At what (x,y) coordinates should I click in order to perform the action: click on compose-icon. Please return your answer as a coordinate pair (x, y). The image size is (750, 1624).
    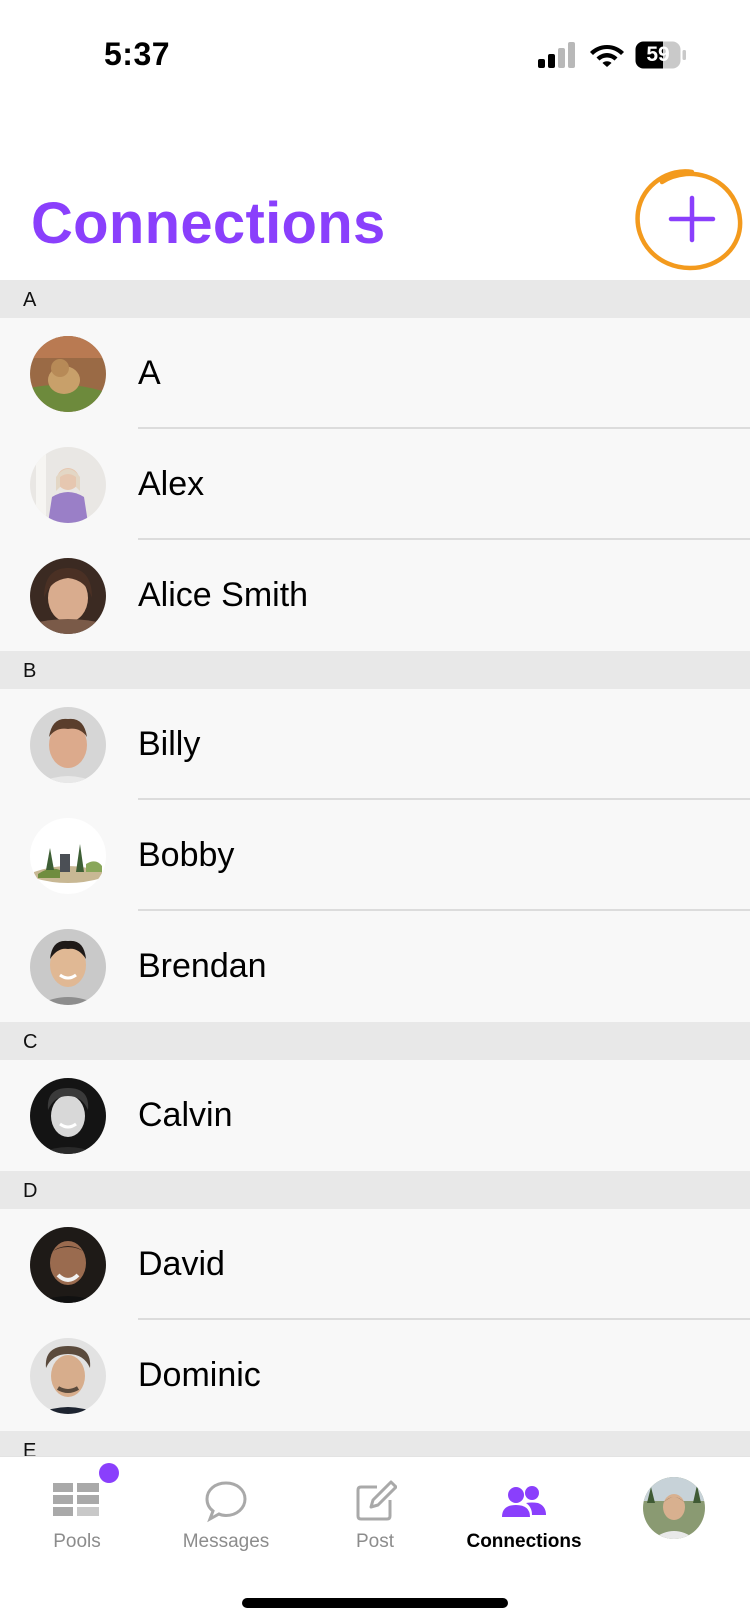
    Looking at the image, I should click on (376, 1500).